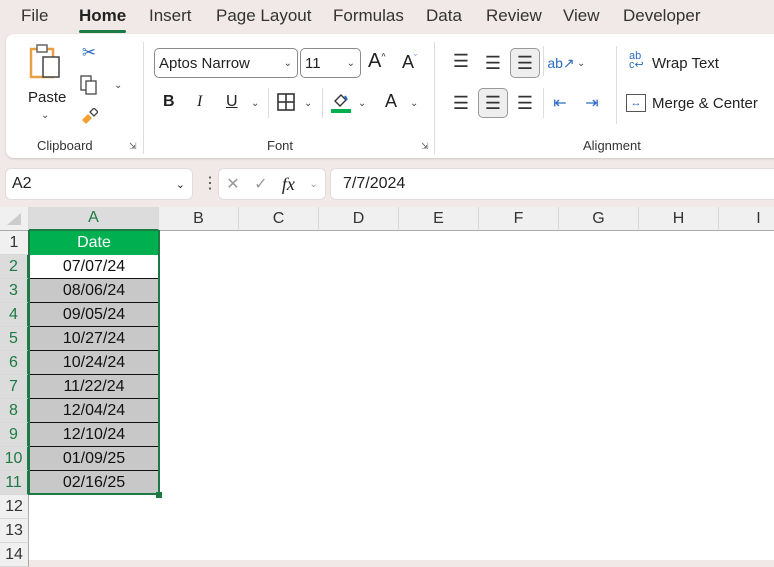 The height and width of the screenshot is (567, 774). What do you see at coordinates (461, 61) in the screenshot?
I see `align-top-button: ☰` at bounding box center [461, 61].